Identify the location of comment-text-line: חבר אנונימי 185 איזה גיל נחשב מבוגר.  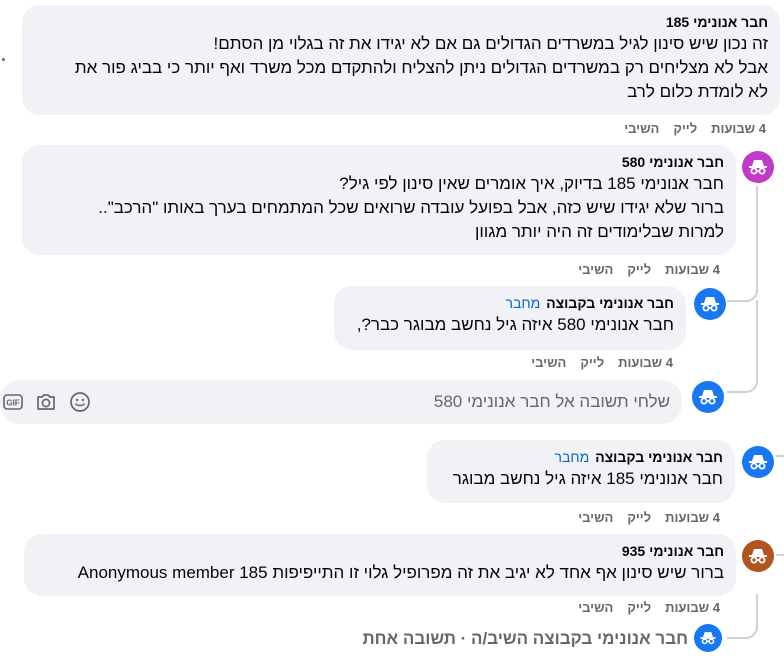
(587, 478).